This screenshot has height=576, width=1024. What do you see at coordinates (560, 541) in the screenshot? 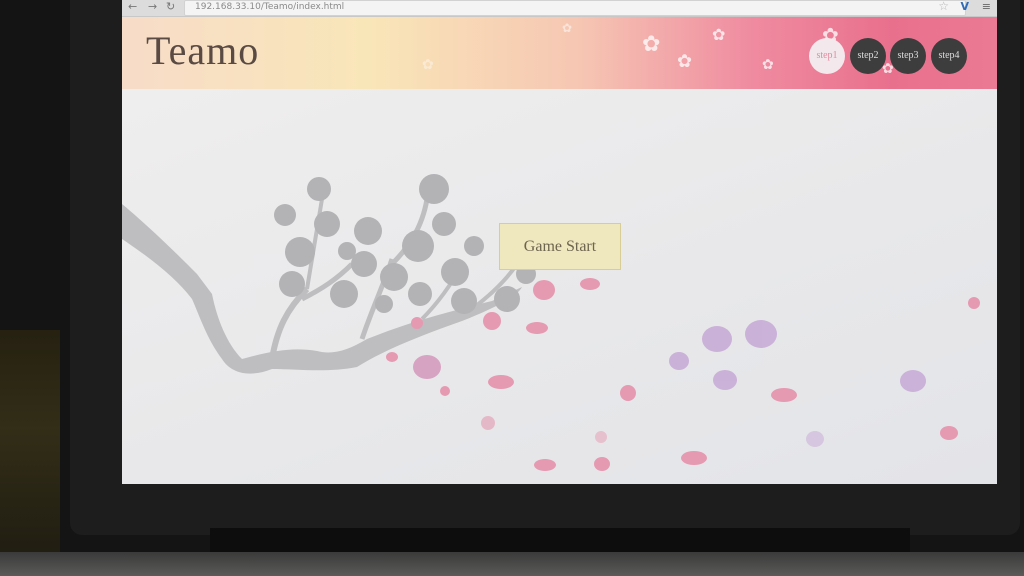
I see `laptop-hinge` at bounding box center [560, 541].